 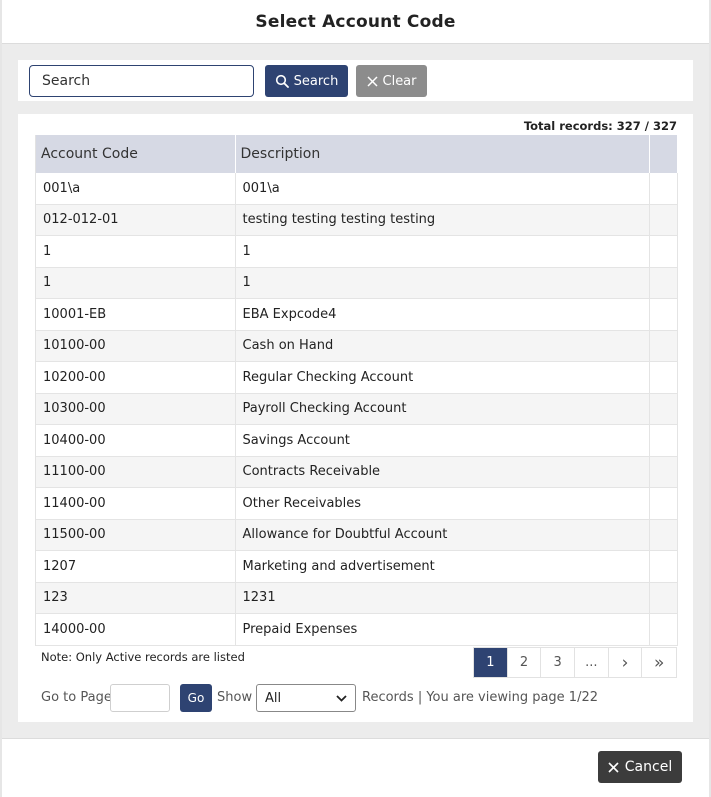 I want to click on cancel-button: Cancel, so click(x=640, y=767).